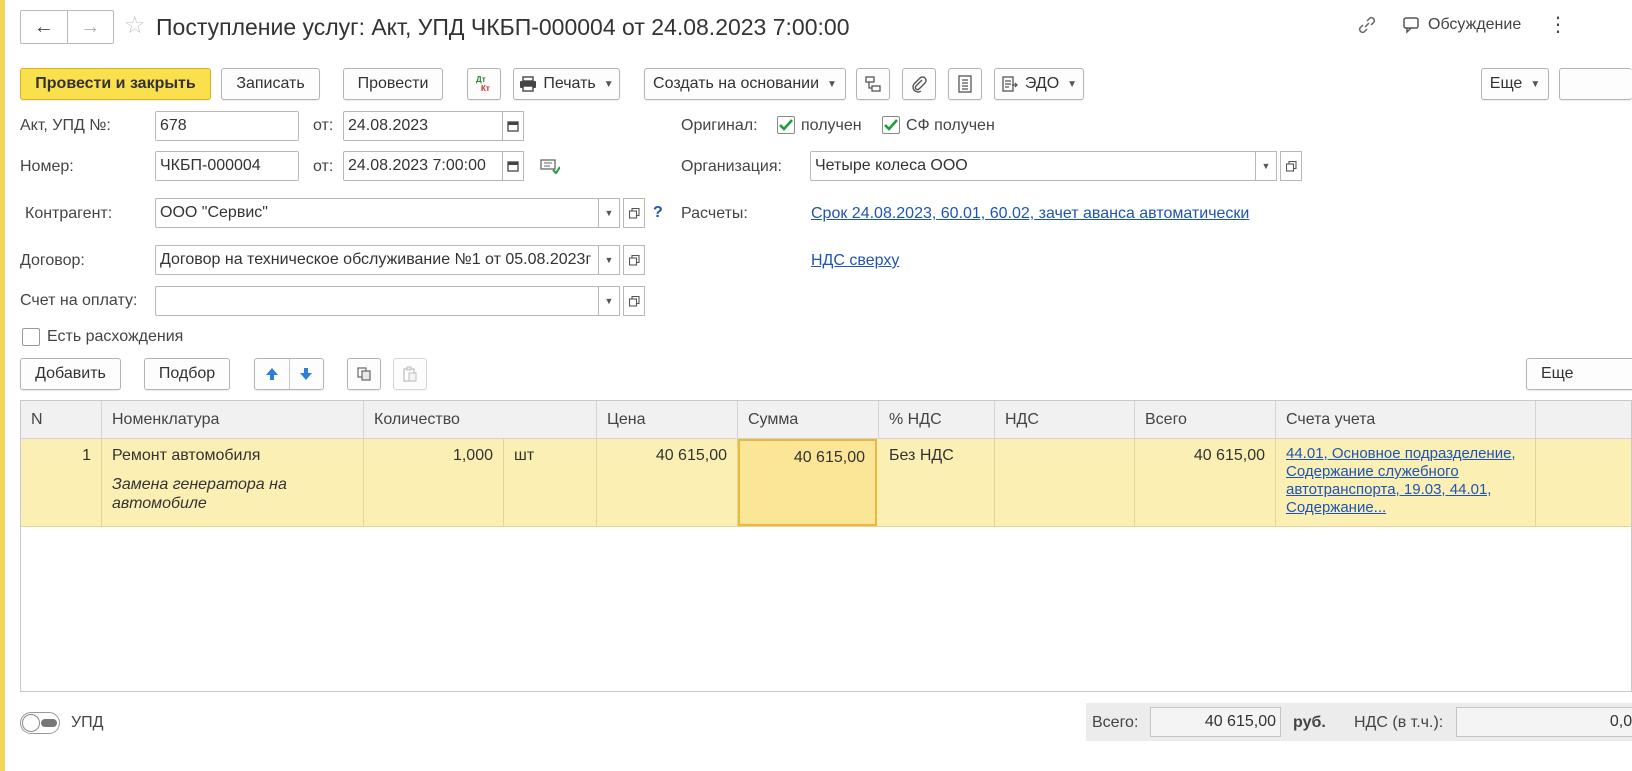 This screenshot has height=771, width=1632. What do you see at coordinates (52, 260) in the screenshot?
I see `contract-label: Договор:` at bounding box center [52, 260].